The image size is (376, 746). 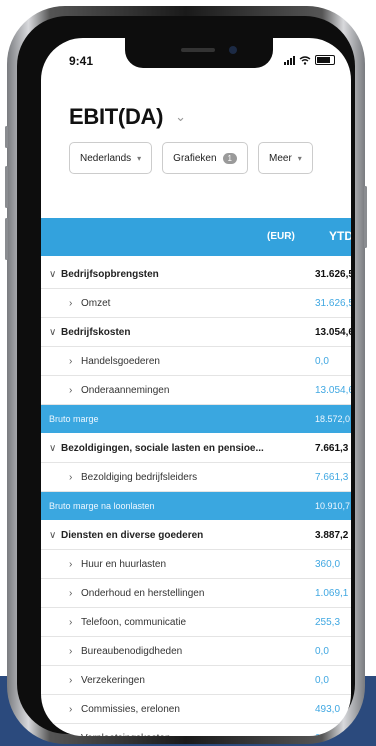 I want to click on table-row: › Huur en huurlasten 360,0, so click(x=196, y=564).